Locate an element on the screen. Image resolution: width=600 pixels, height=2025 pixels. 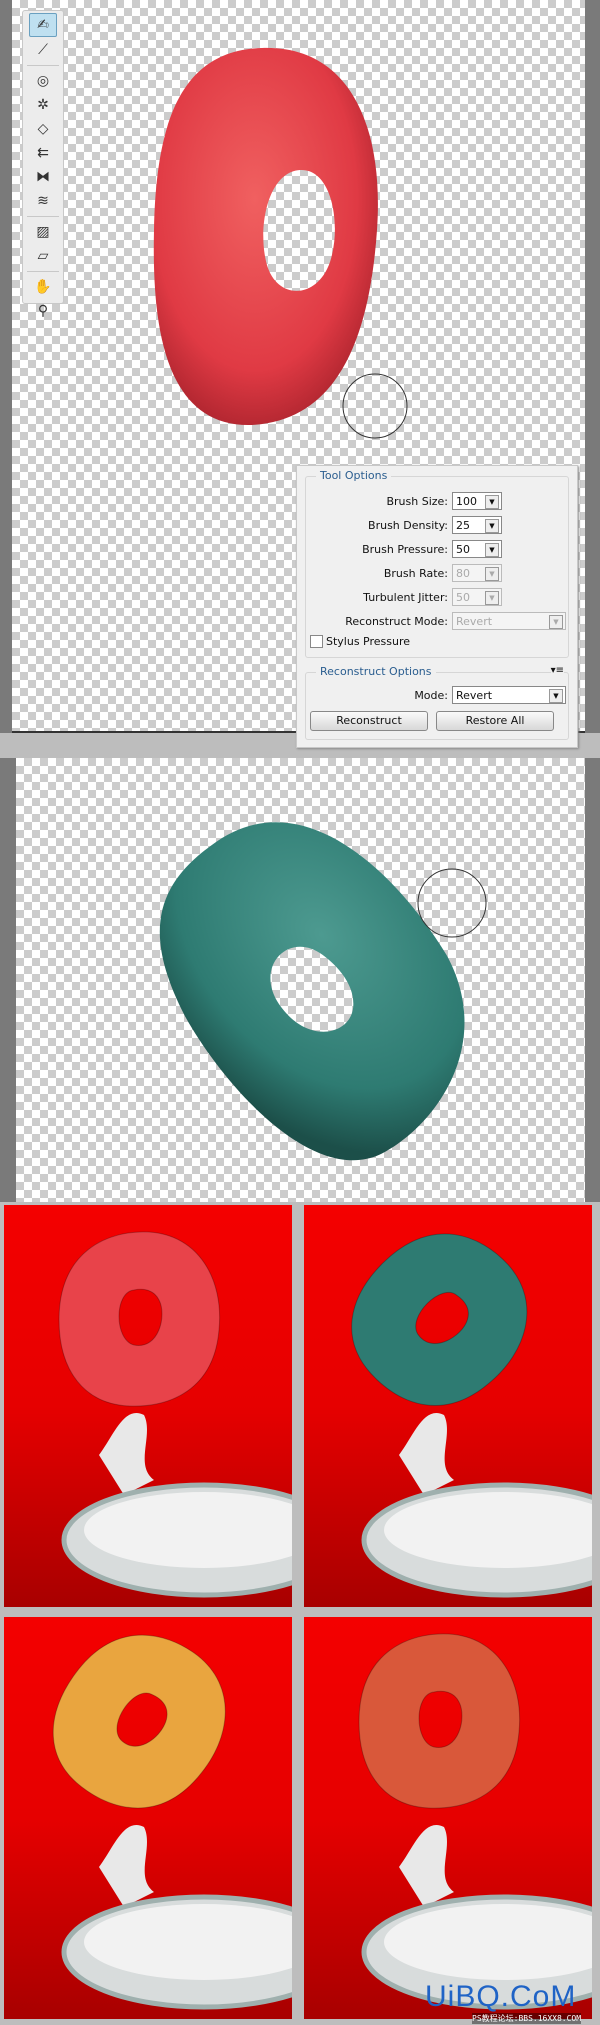
panel-menu-icon: ▾≡ is located at coordinates (557, 670).